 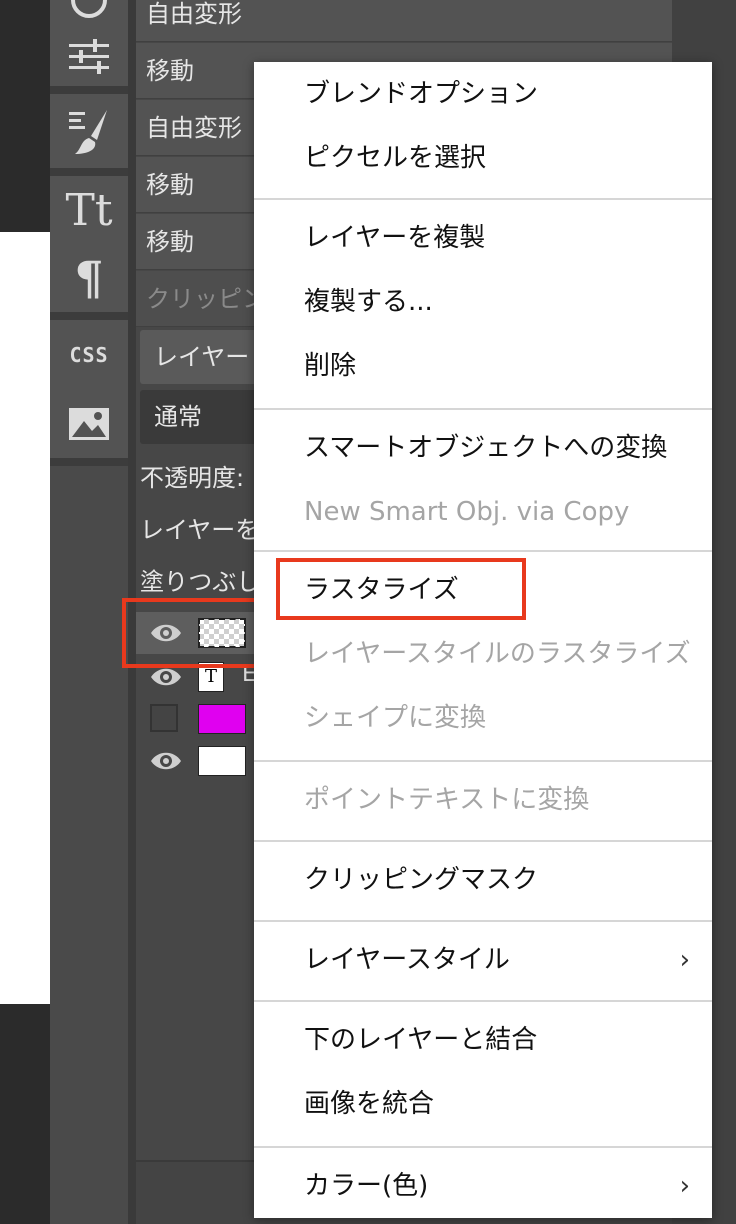 I want to click on menu-item-convert-to-shape: シェイプに変換, so click(x=483, y=718).